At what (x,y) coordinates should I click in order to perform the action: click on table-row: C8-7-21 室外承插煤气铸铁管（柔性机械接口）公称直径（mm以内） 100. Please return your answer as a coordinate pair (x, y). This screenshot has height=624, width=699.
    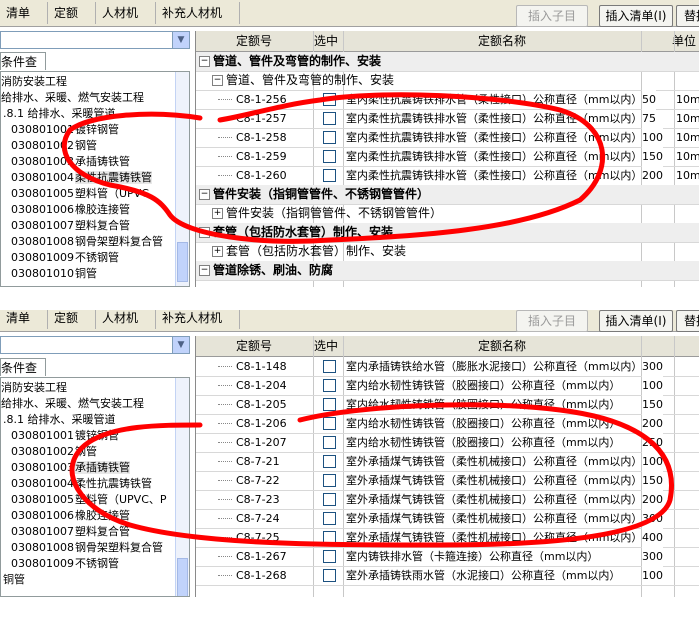
    Looking at the image, I should click on (447, 462).